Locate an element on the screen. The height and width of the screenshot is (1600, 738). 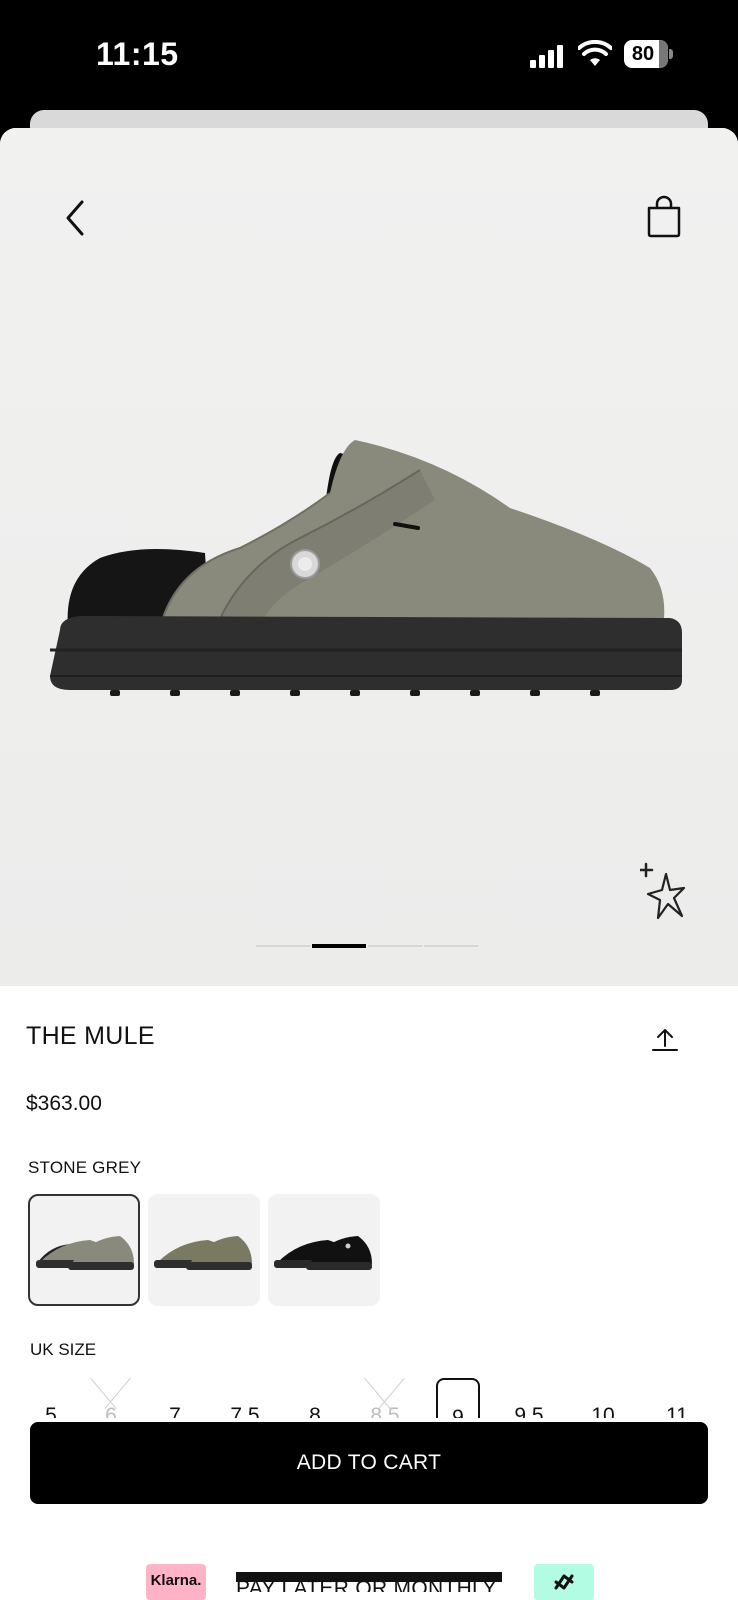
status-time: 11:15 is located at coordinates (137, 54).